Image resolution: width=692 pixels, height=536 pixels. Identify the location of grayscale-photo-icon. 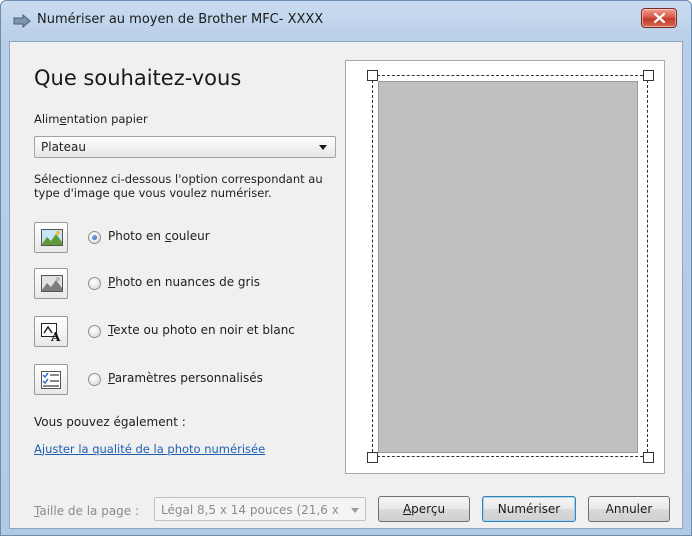
(52, 283).